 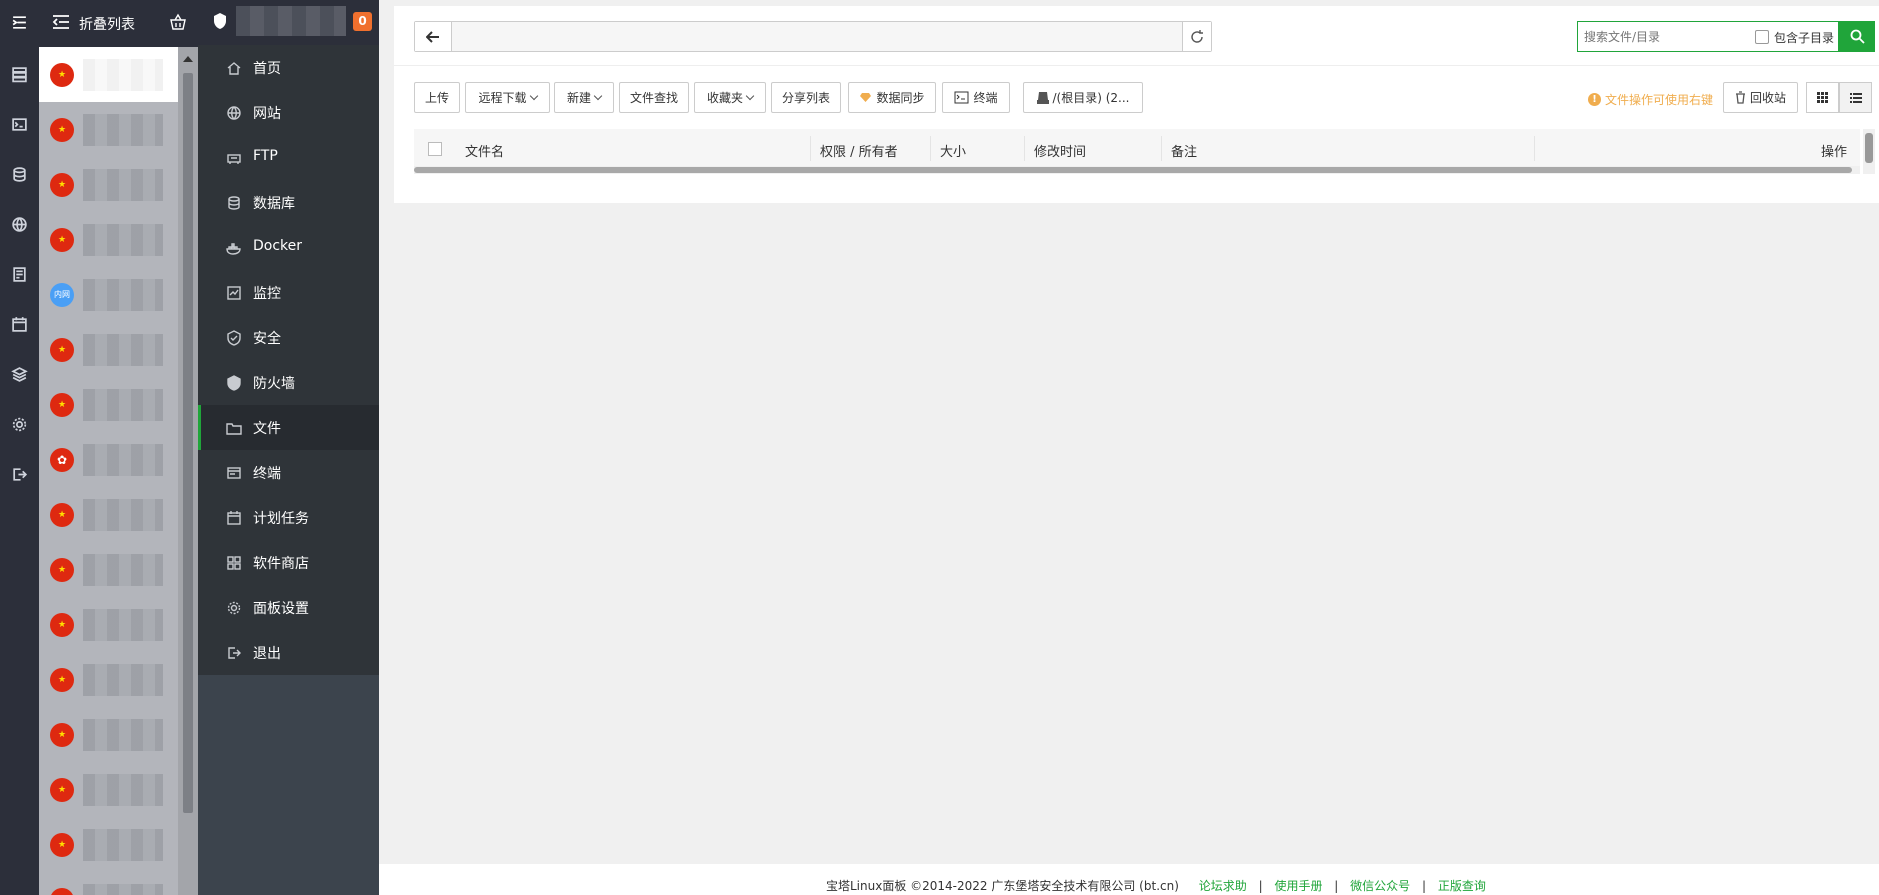 I want to click on footer-link-wechat: 微信公众号, so click(x=1380, y=886).